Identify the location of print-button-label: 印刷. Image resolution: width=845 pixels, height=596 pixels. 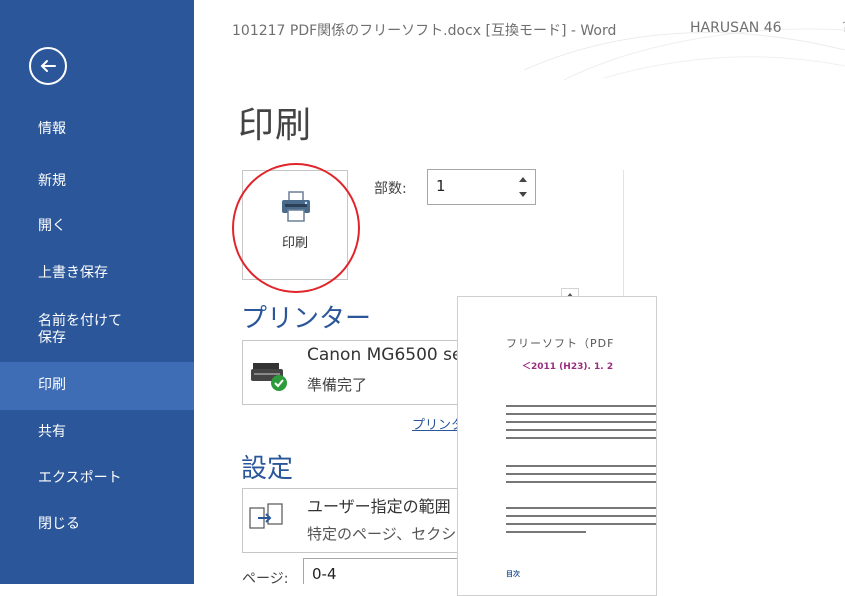
(294, 243).